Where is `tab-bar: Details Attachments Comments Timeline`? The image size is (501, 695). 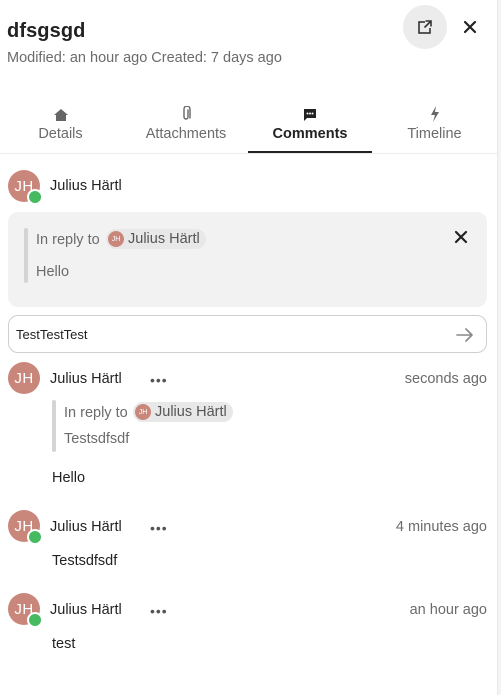 tab-bar: Details Attachments Comments Timeline is located at coordinates (248, 127).